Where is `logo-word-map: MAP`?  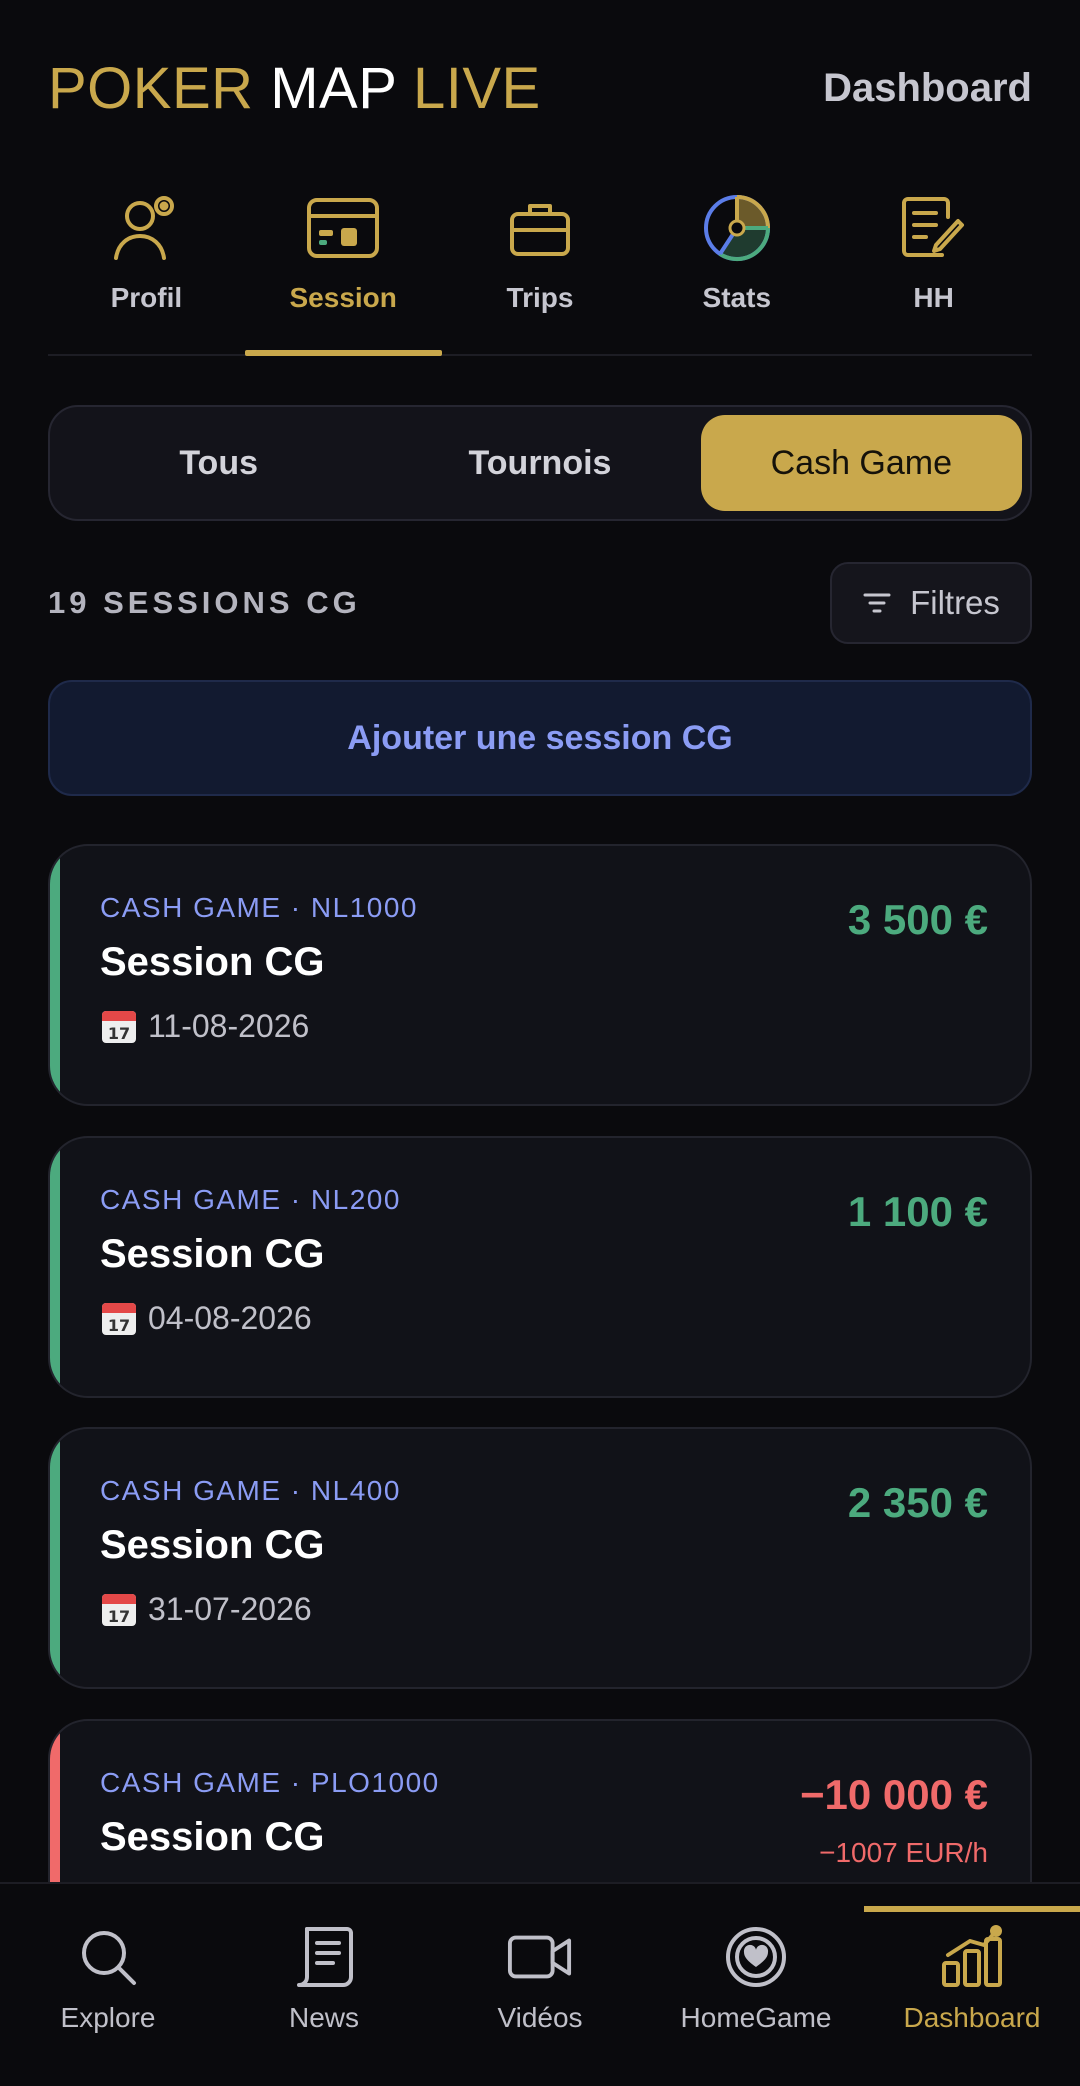 logo-word-map: MAP is located at coordinates (333, 88).